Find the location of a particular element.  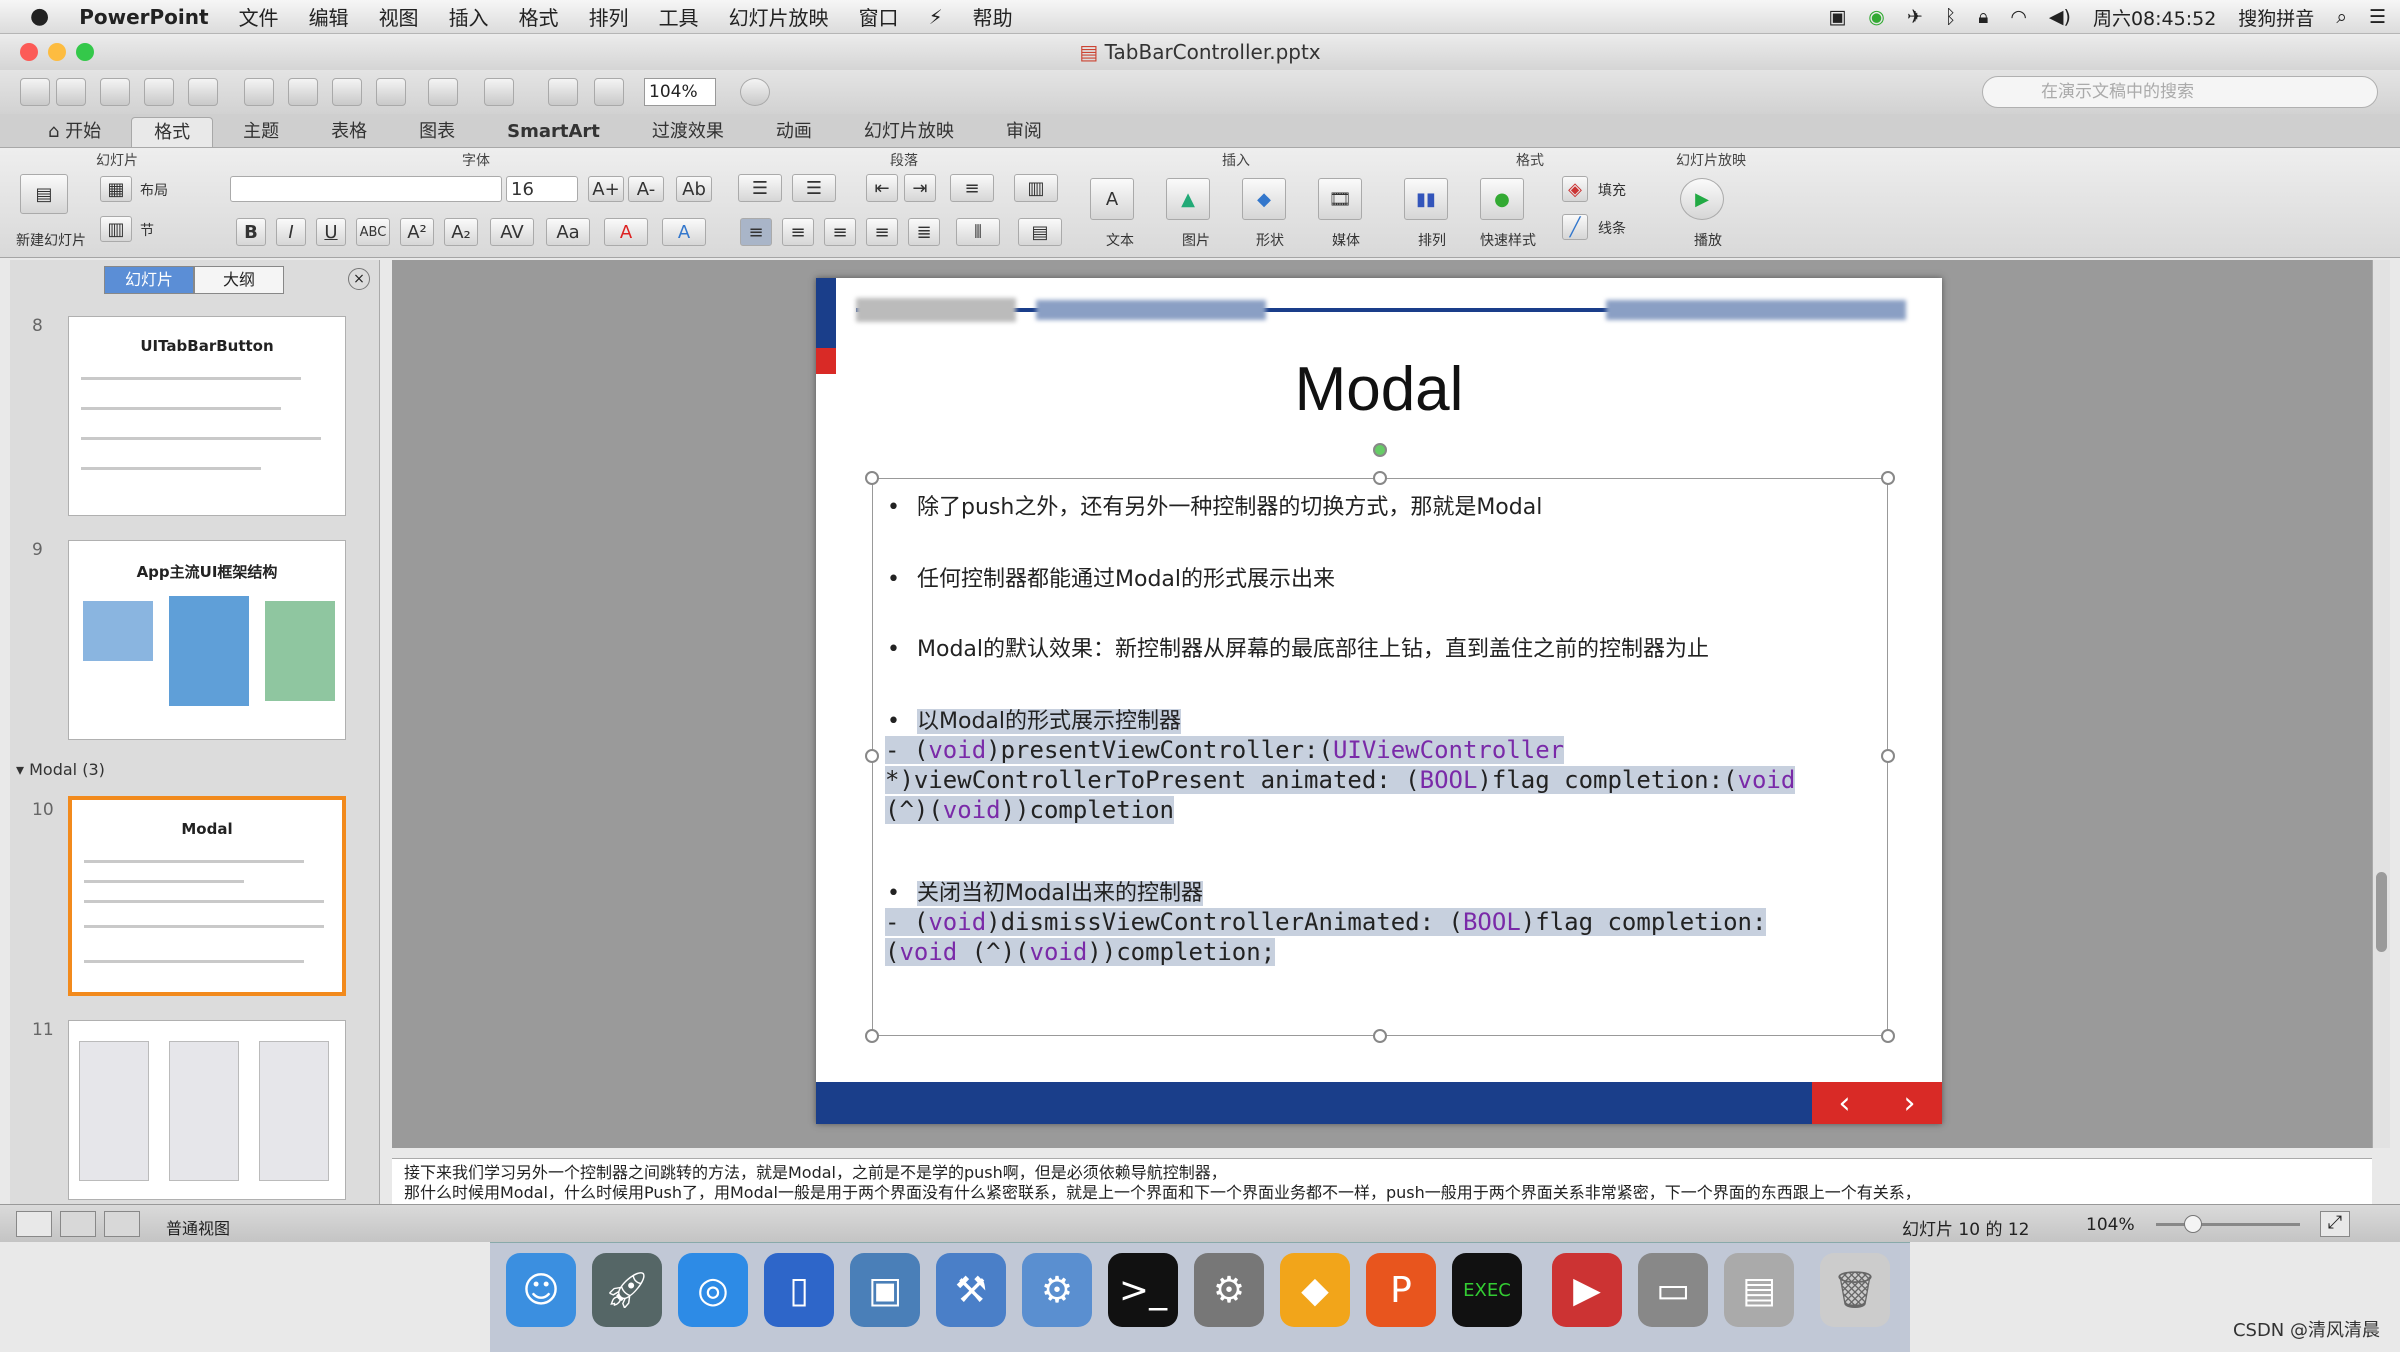

console-icon: EXEC is located at coordinates (1487, 1290).